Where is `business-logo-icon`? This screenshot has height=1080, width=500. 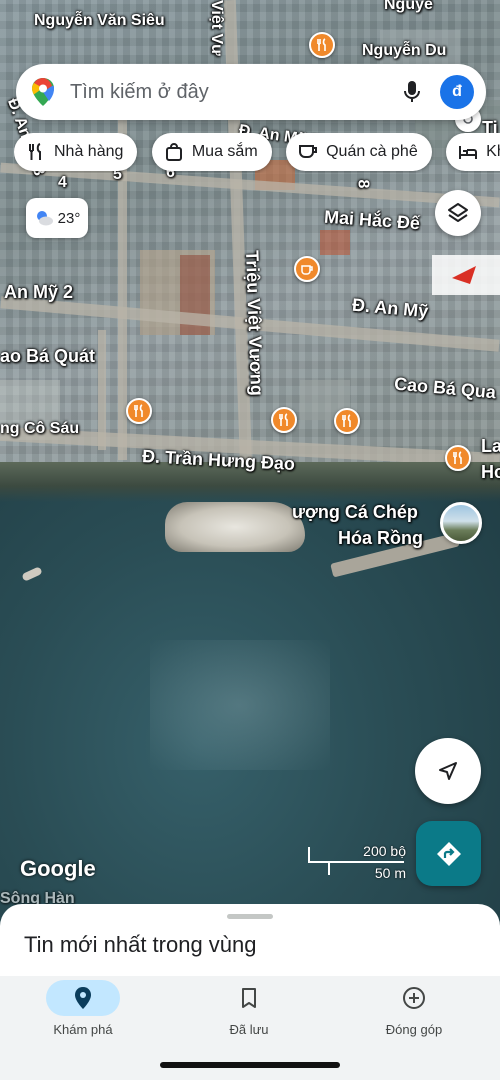 business-logo-icon is located at coordinates (466, 275).